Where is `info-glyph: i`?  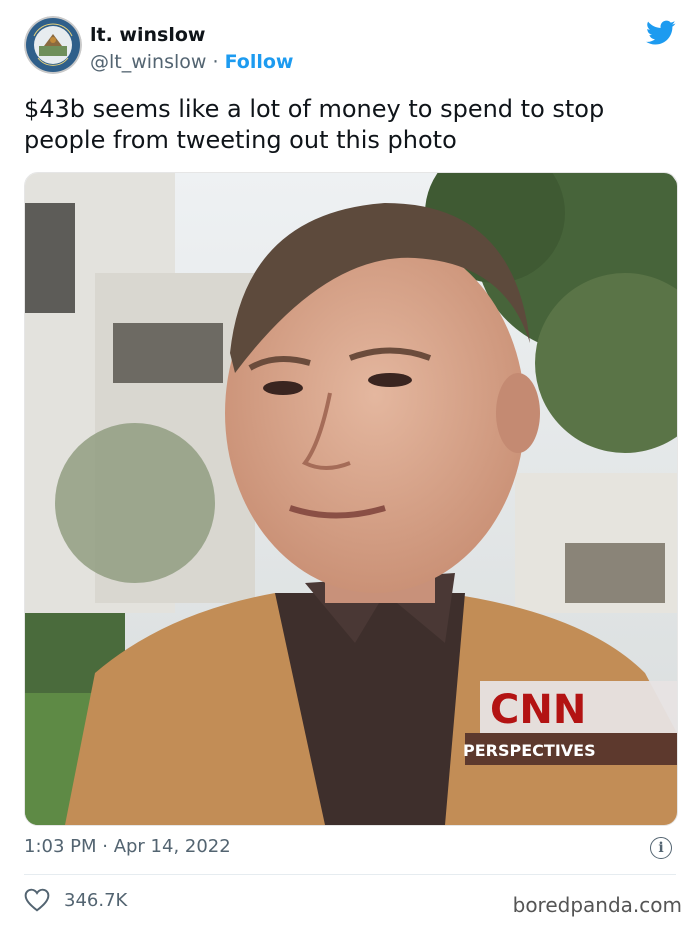 info-glyph: i is located at coordinates (661, 848).